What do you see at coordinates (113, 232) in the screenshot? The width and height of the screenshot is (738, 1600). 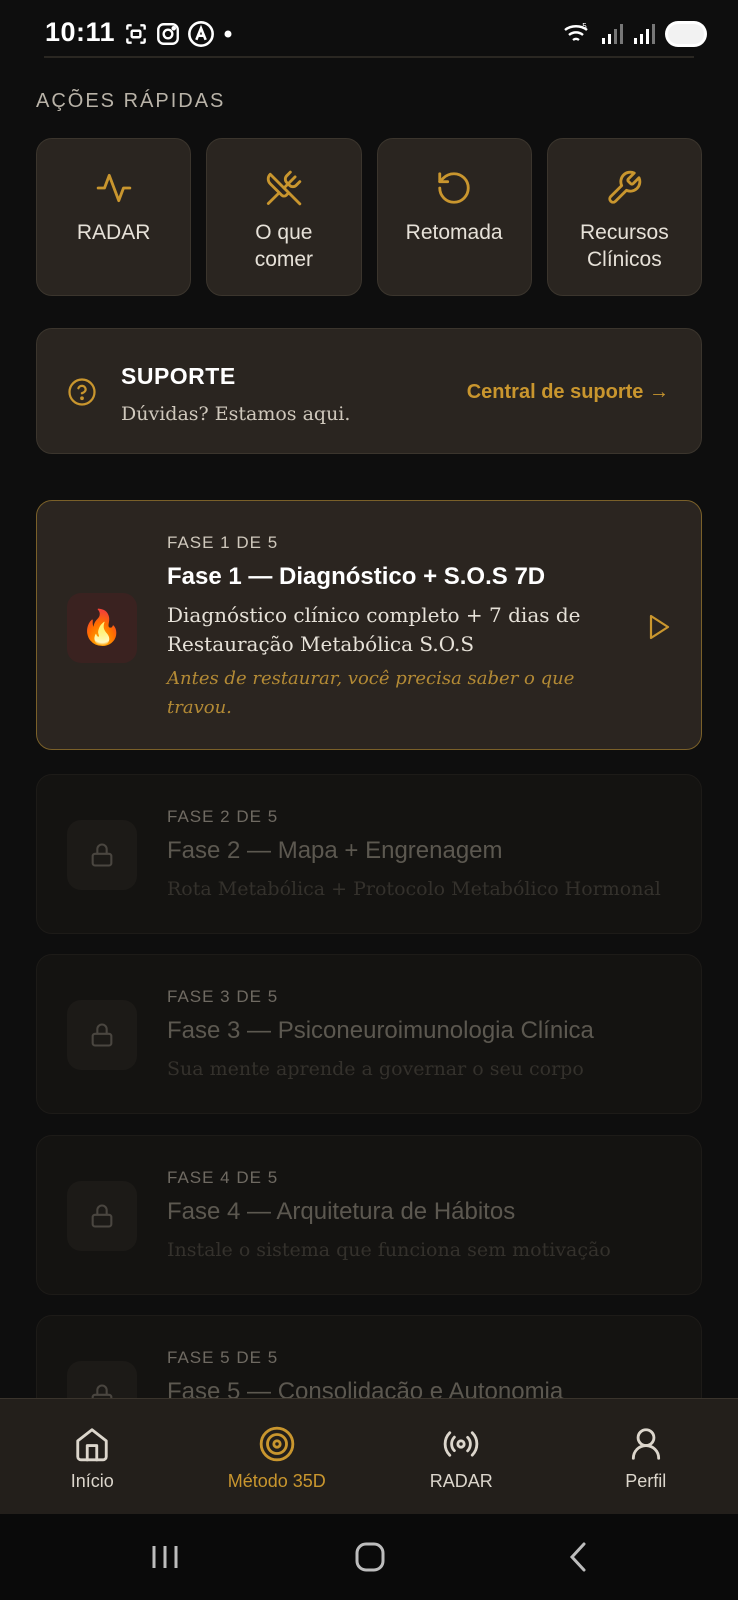 I see `quick-action-label: RADAR` at bounding box center [113, 232].